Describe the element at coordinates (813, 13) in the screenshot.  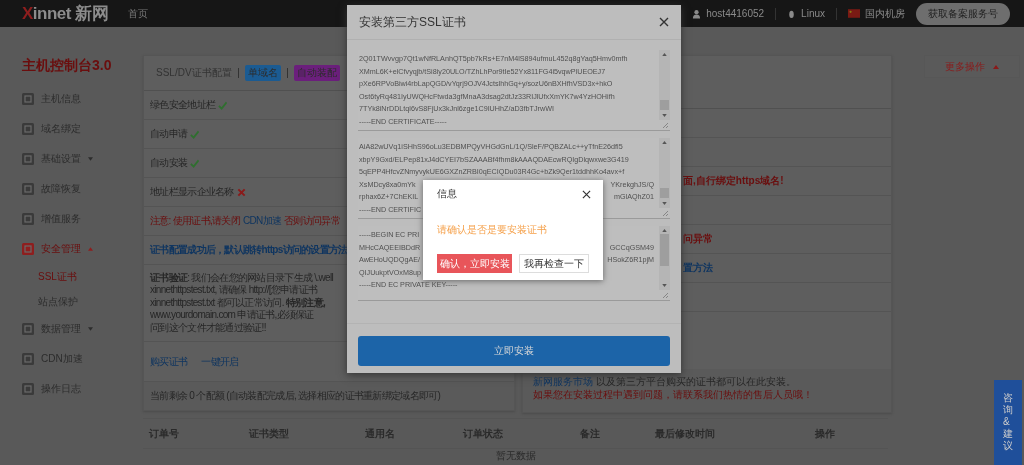
I see `os-label: Linux` at that location.